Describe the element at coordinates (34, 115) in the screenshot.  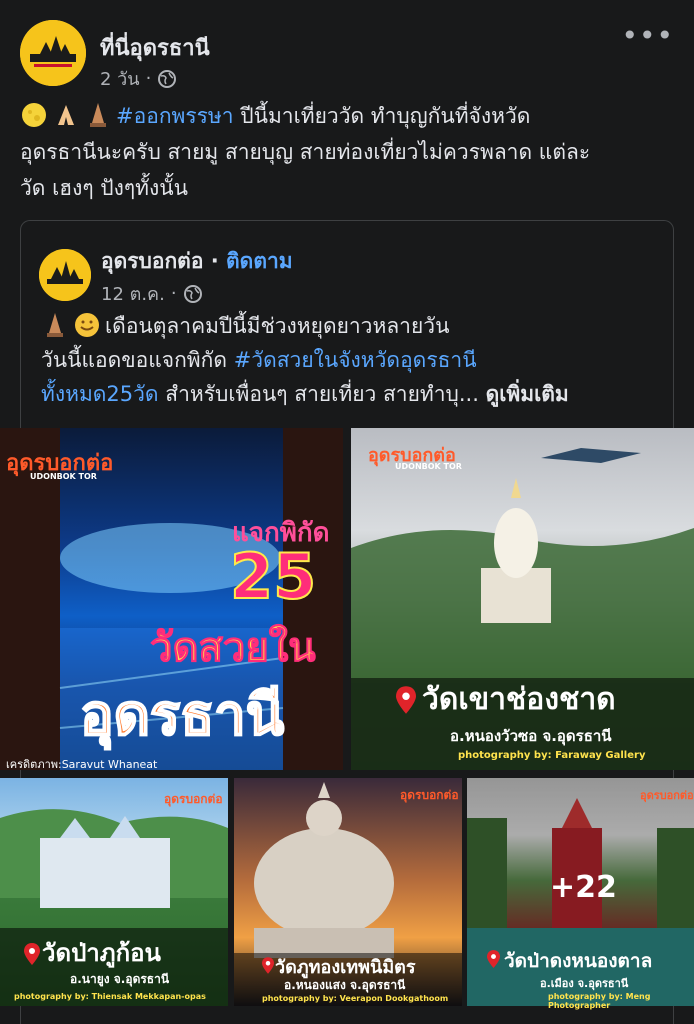
I see `moon-icon` at that location.